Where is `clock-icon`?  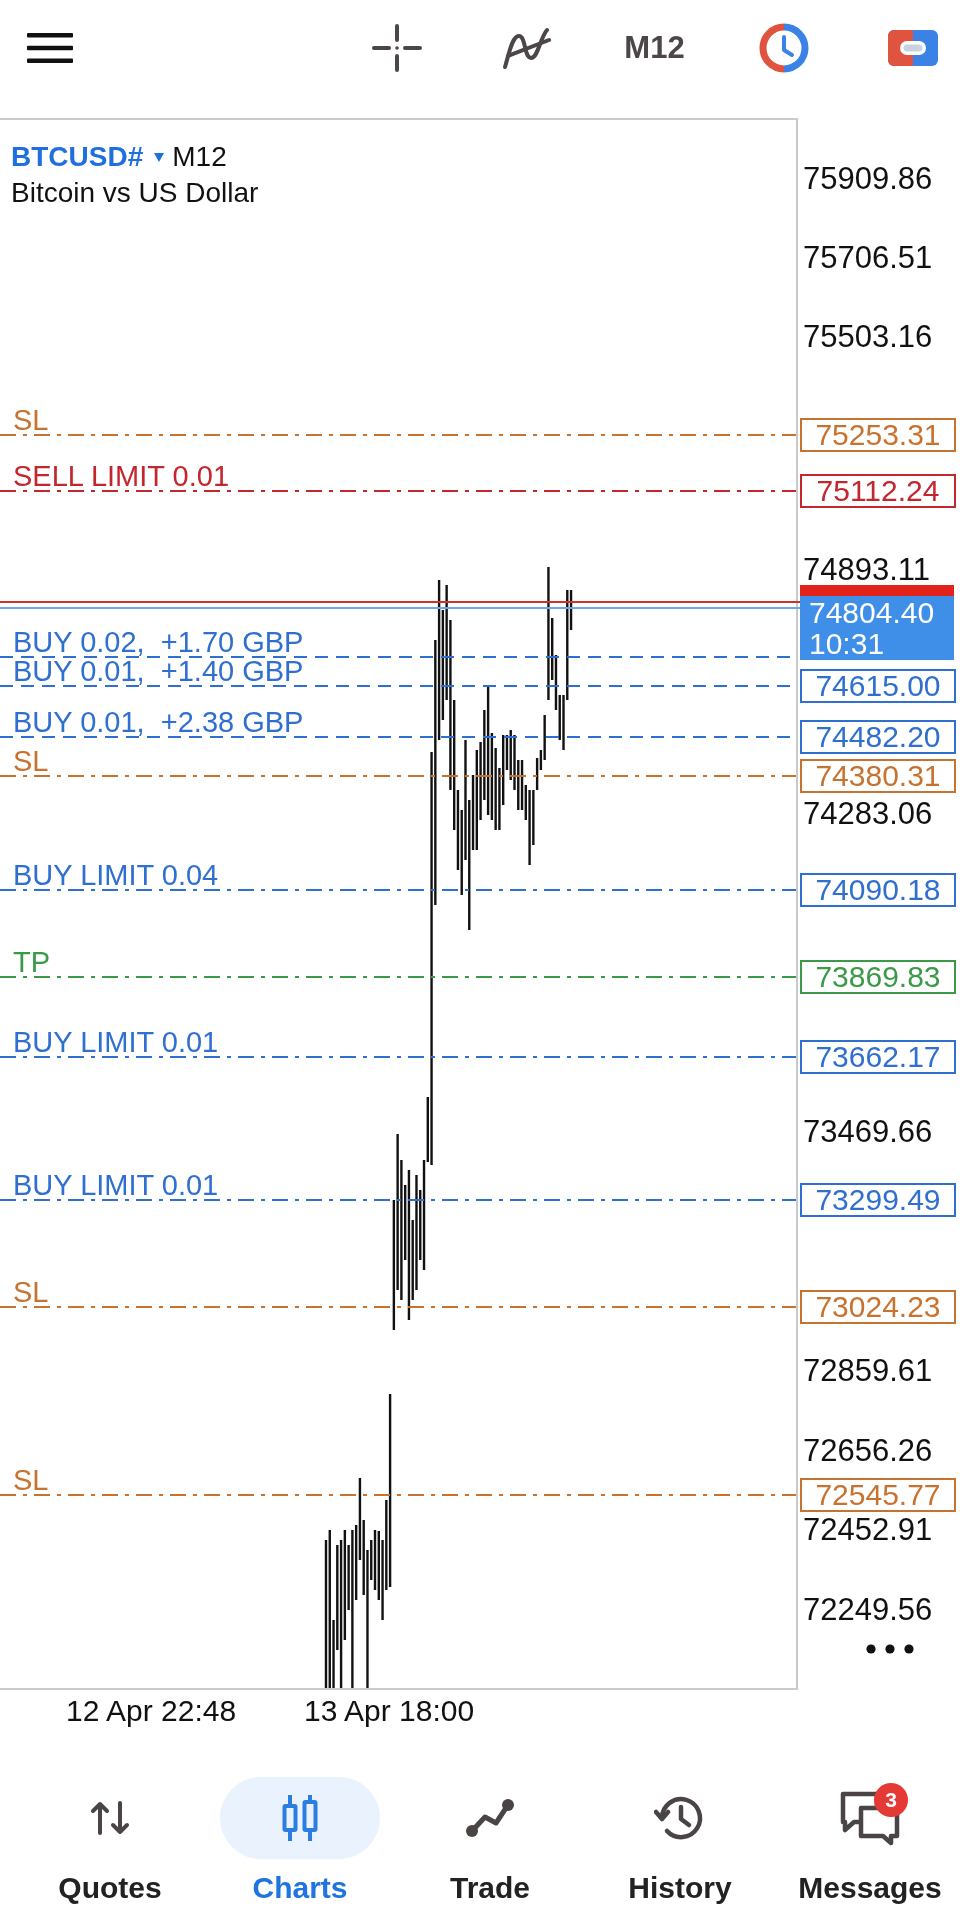 clock-icon is located at coordinates (783, 47).